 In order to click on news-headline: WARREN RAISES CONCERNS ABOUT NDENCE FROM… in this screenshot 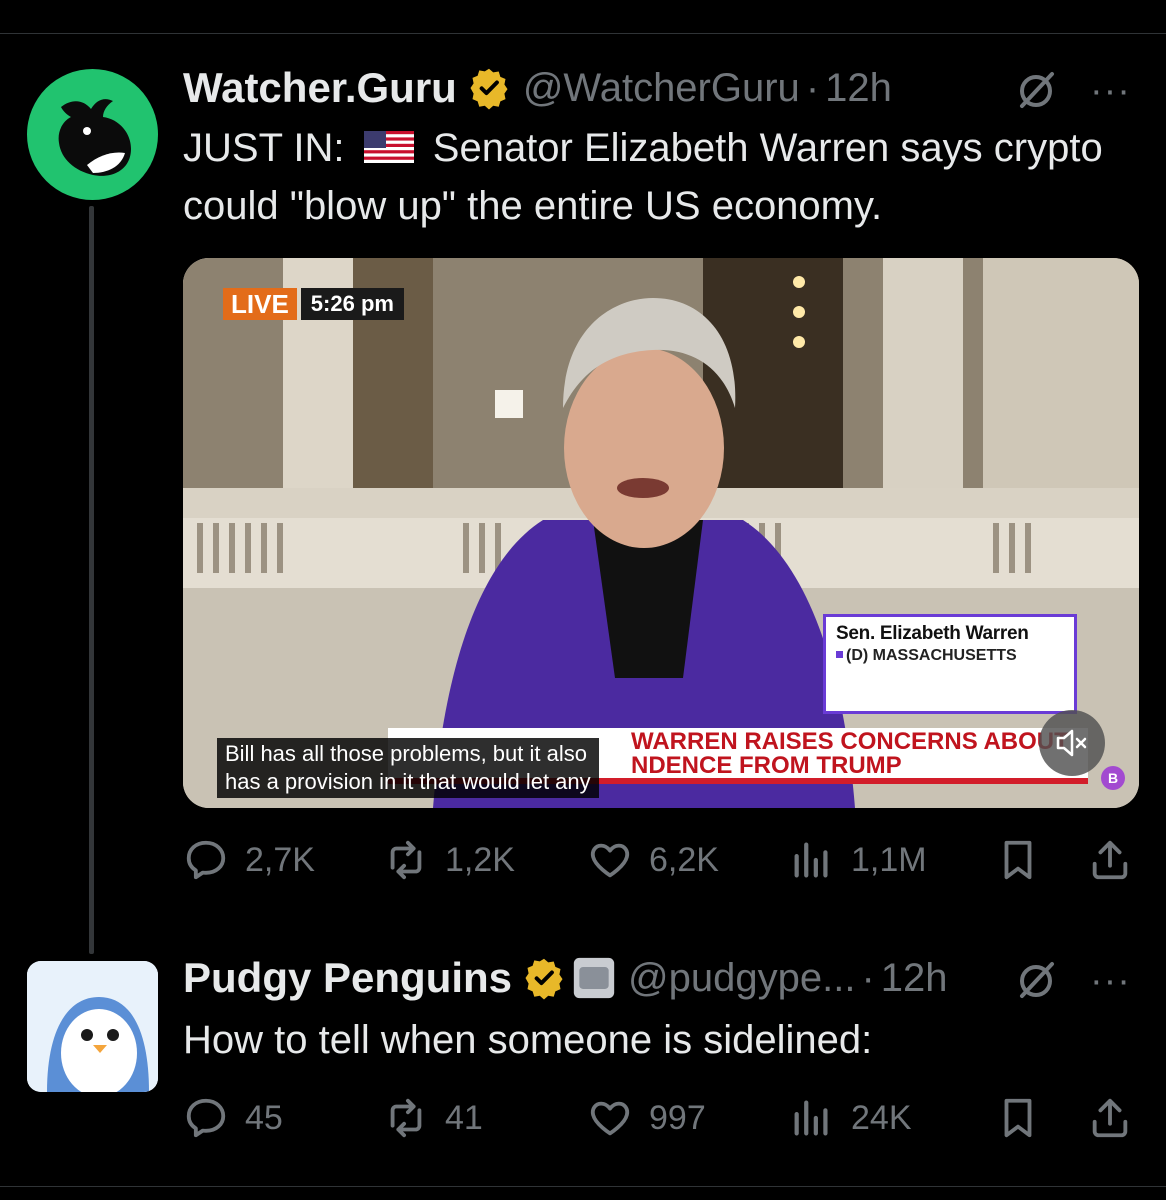, I will do `click(850, 754)`.